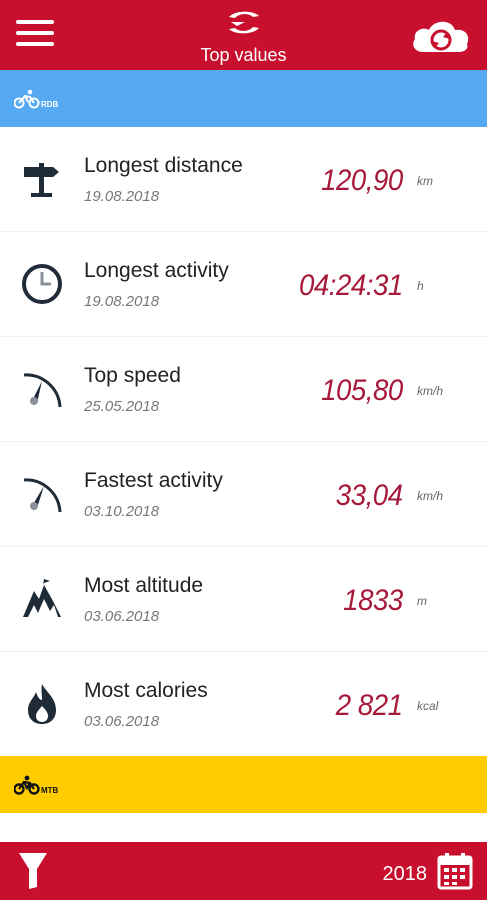 The image size is (487, 900). What do you see at coordinates (41, 180) in the screenshot?
I see `signpost-icon` at bounding box center [41, 180].